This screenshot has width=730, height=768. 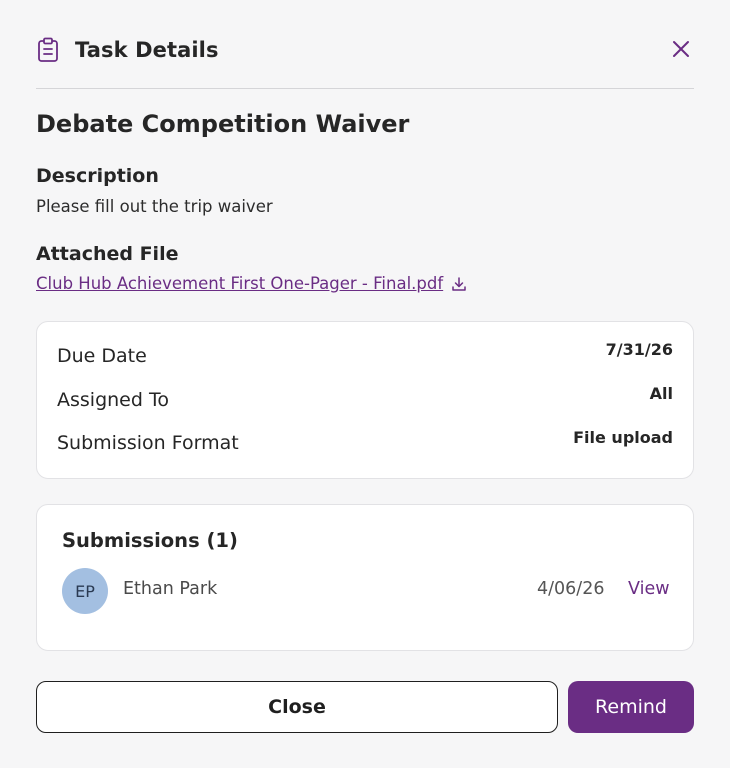 What do you see at coordinates (85, 591) in the screenshot?
I see `avatar: EP` at bounding box center [85, 591].